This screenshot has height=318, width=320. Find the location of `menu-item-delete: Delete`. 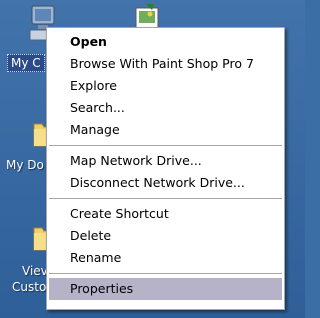

menu-item-delete: Delete is located at coordinates (165, 236).